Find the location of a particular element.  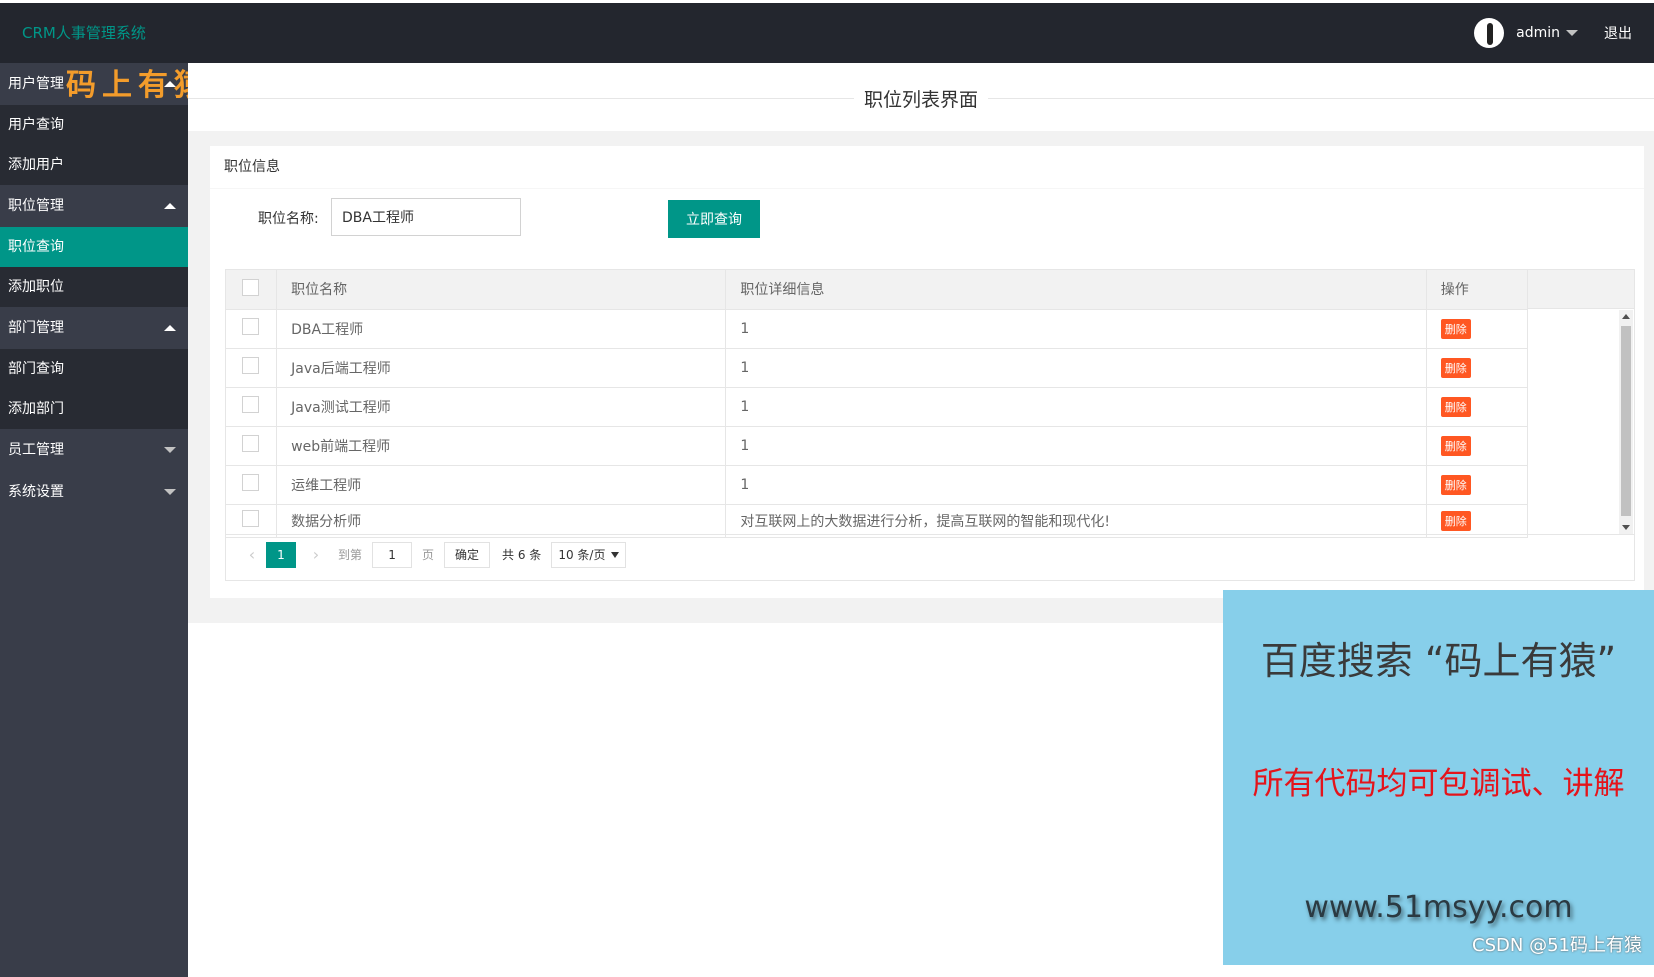

sidebar-children-position: 职位查询 添加职位 is located at coordinates (94, 267).